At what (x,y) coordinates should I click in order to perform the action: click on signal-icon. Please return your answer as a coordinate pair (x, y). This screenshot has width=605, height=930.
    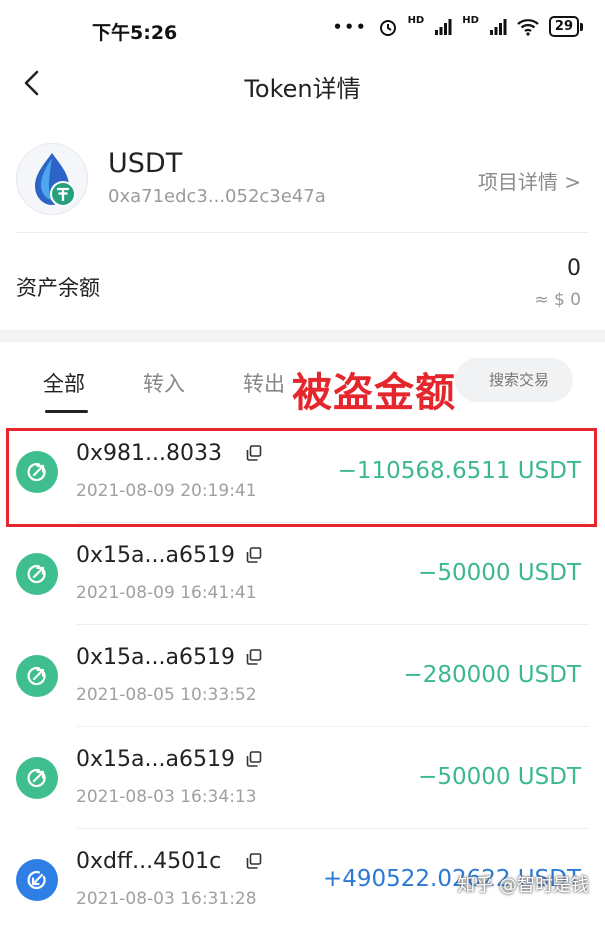
    Looking at the image, I should click on (443, 26).